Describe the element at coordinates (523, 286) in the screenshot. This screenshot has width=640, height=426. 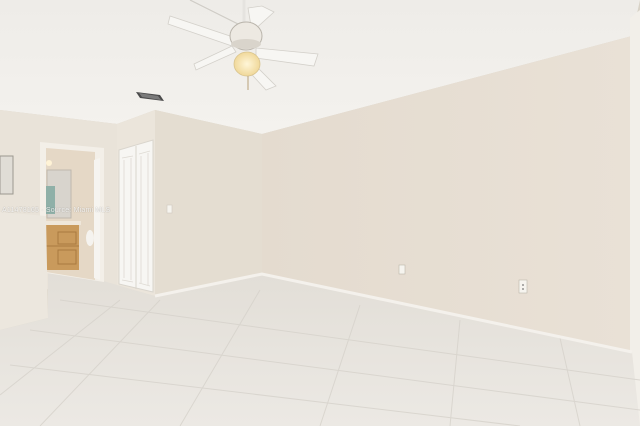
I see `wall-outlet-near` at that location.